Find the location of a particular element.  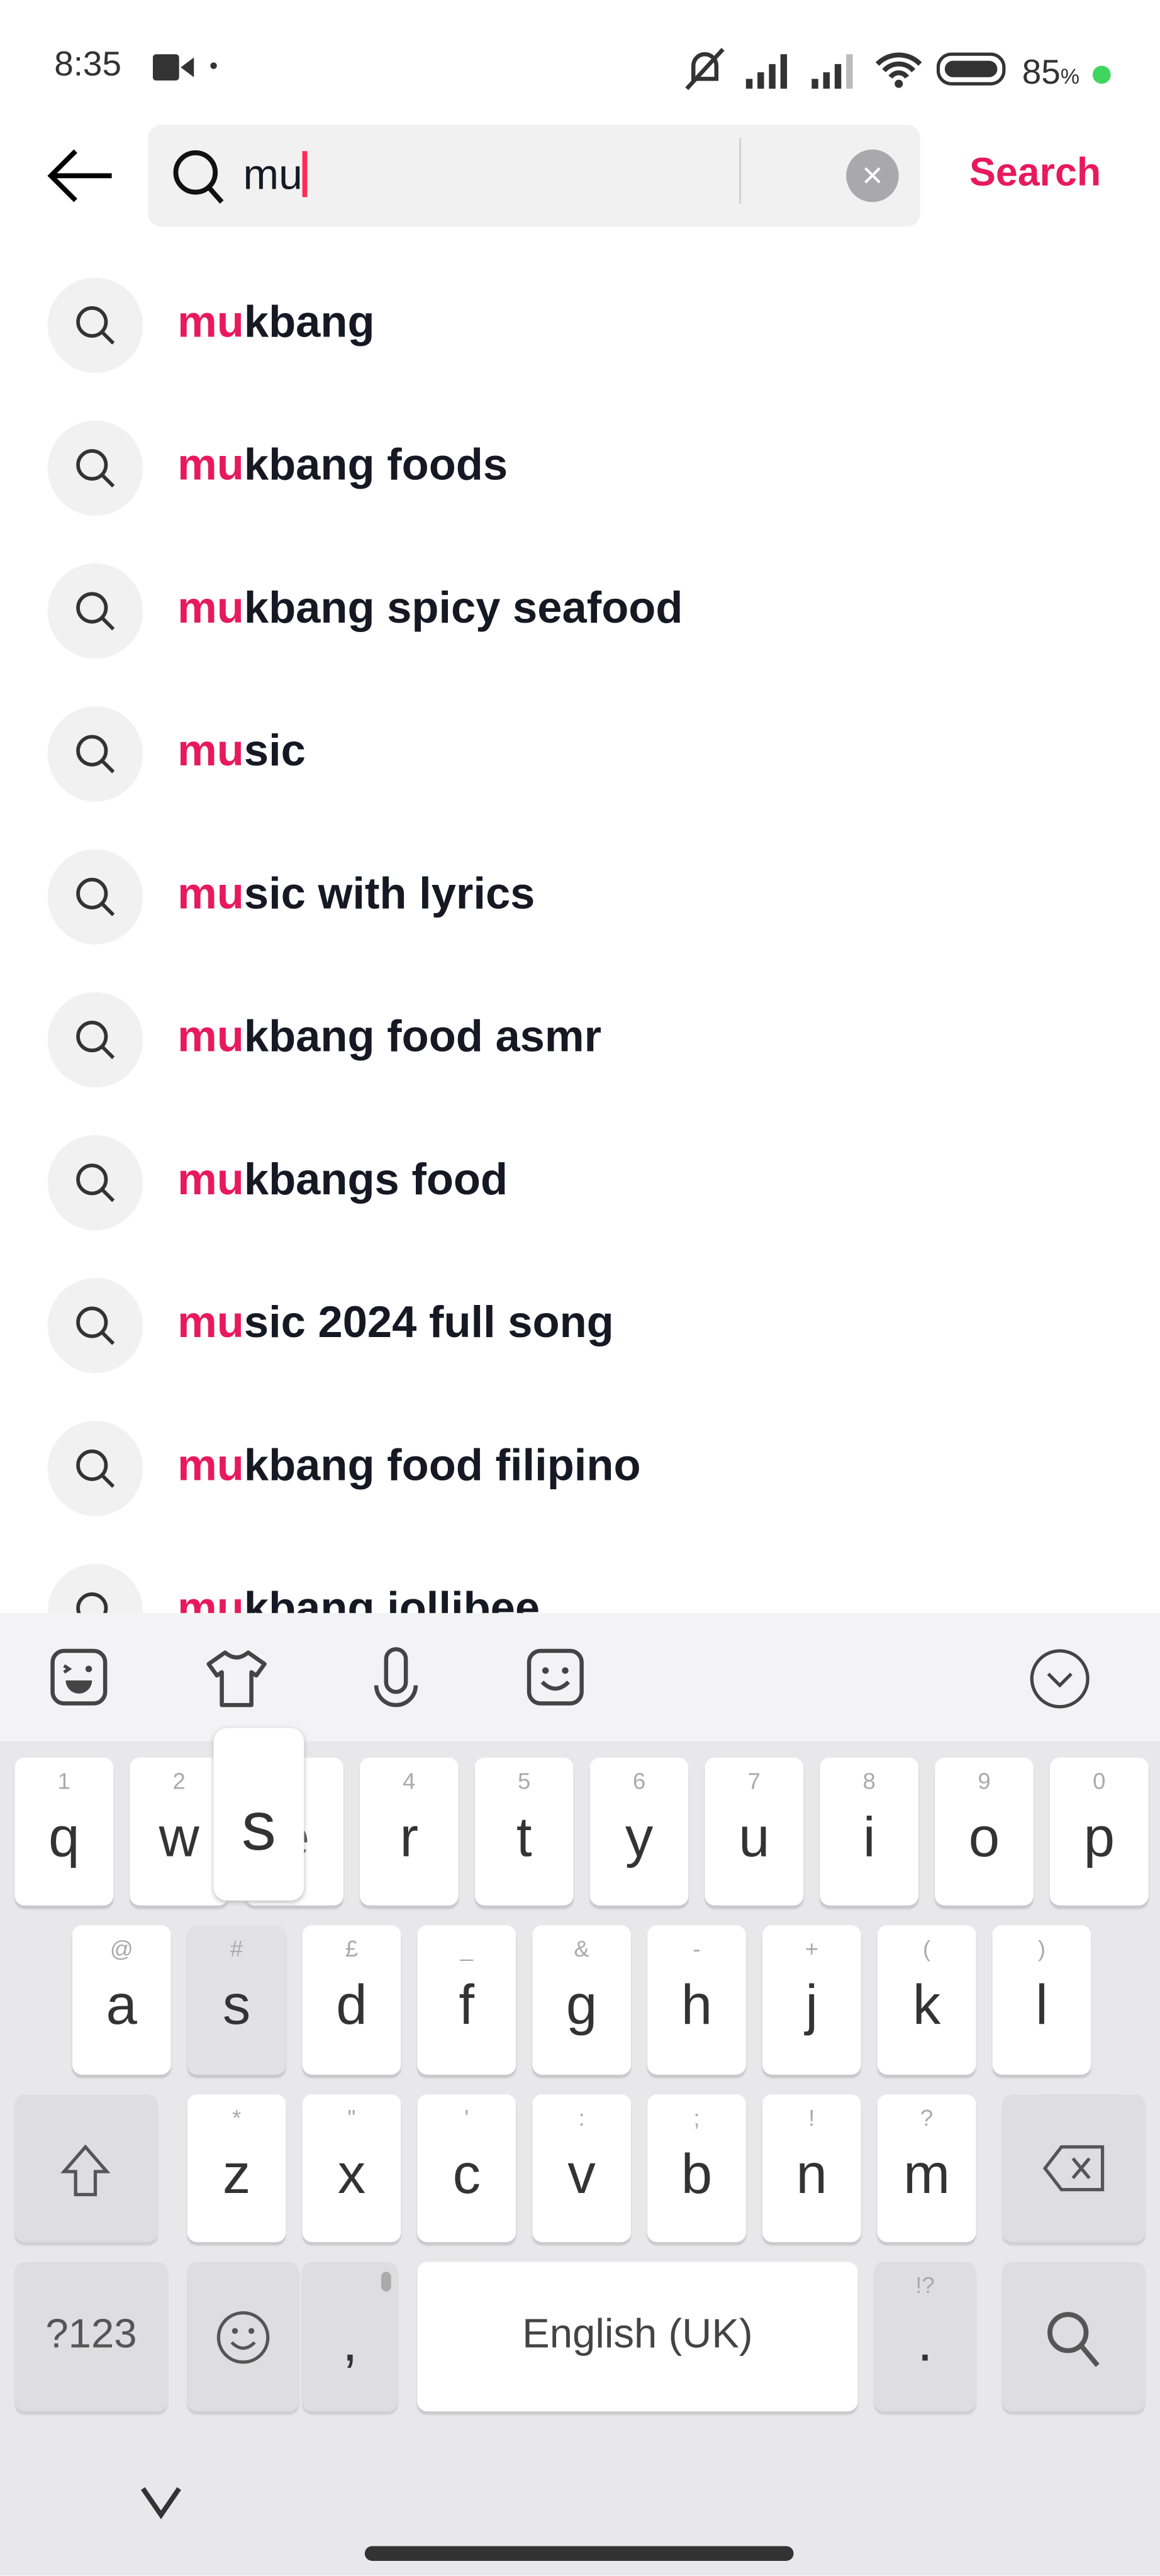

key-m: ? m is located at coordinates (926, 2168).